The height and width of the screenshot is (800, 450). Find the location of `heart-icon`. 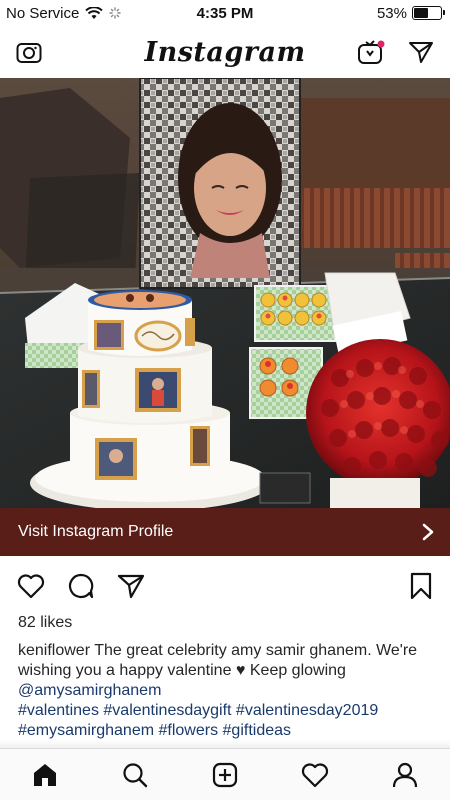

heart-icon is located at coordinates (31, 586).